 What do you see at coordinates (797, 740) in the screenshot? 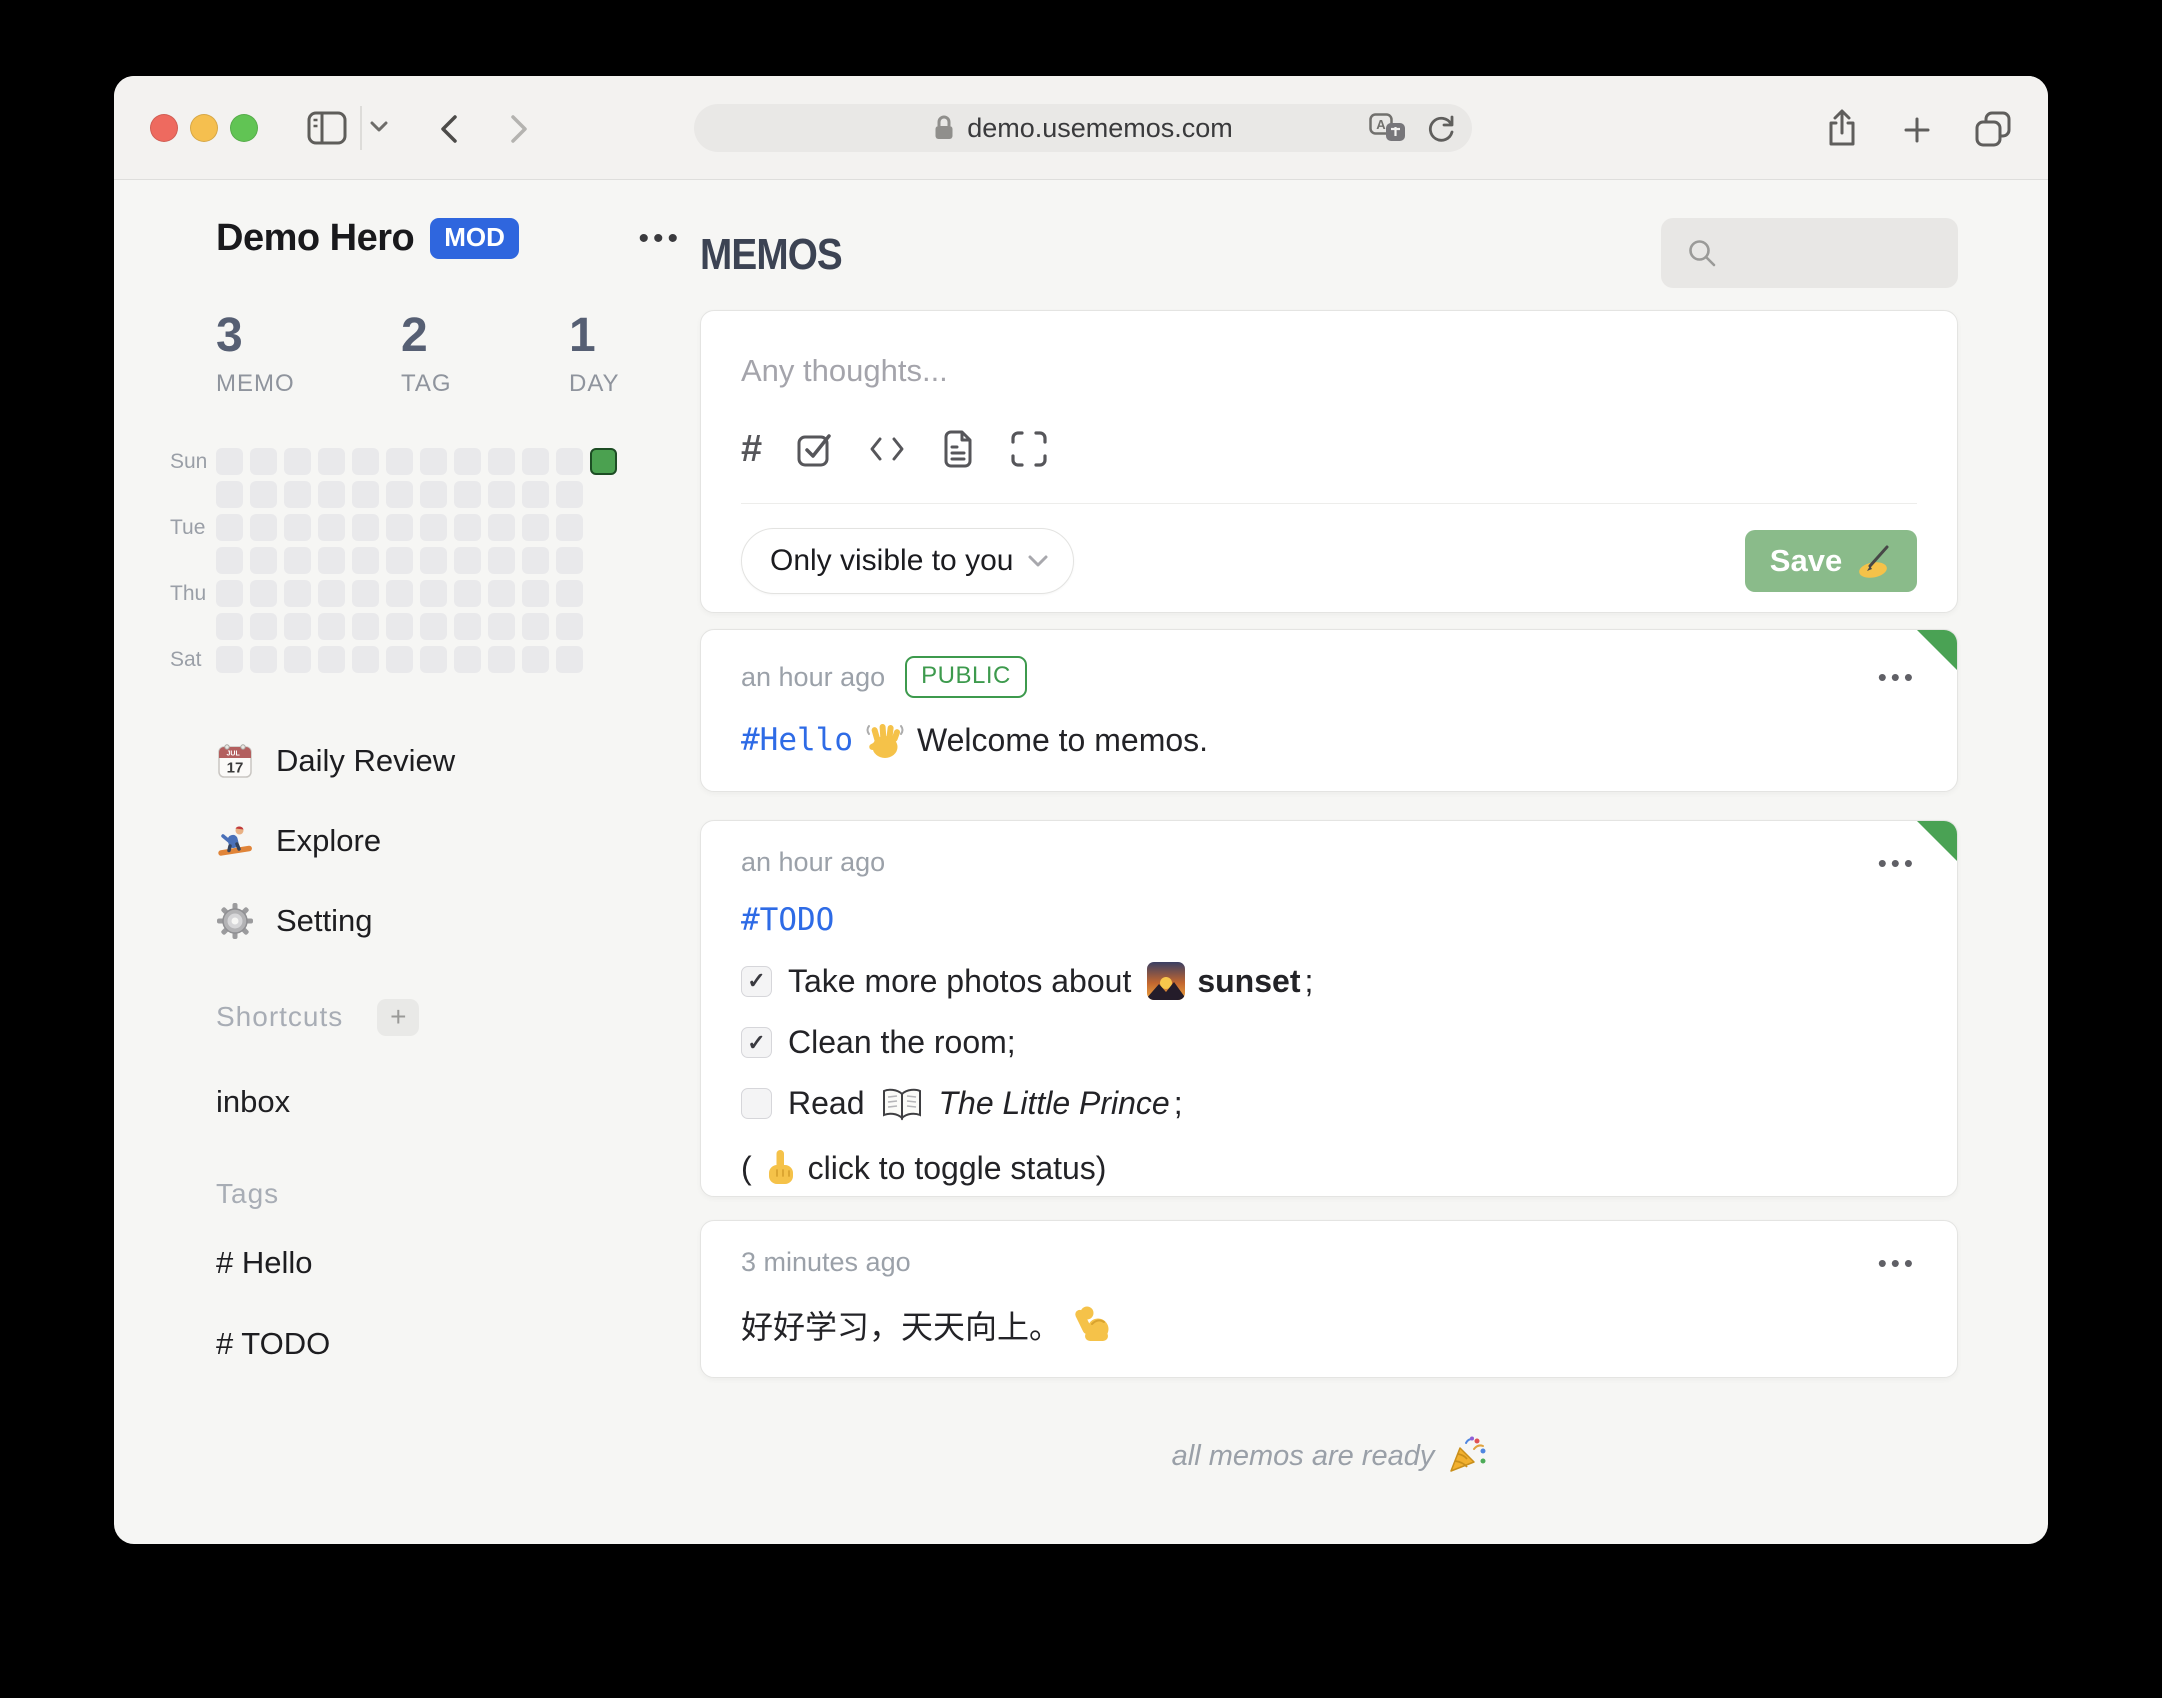
I see `memo-tag: #Hello` at bounding box center [797, 740].